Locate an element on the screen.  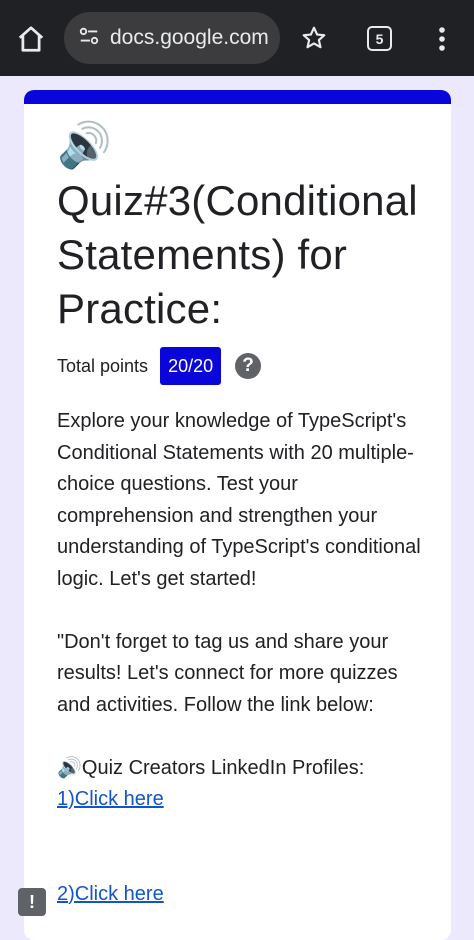
total-points-row: Total points 20/20 ? is located at coordinates (243, 366).